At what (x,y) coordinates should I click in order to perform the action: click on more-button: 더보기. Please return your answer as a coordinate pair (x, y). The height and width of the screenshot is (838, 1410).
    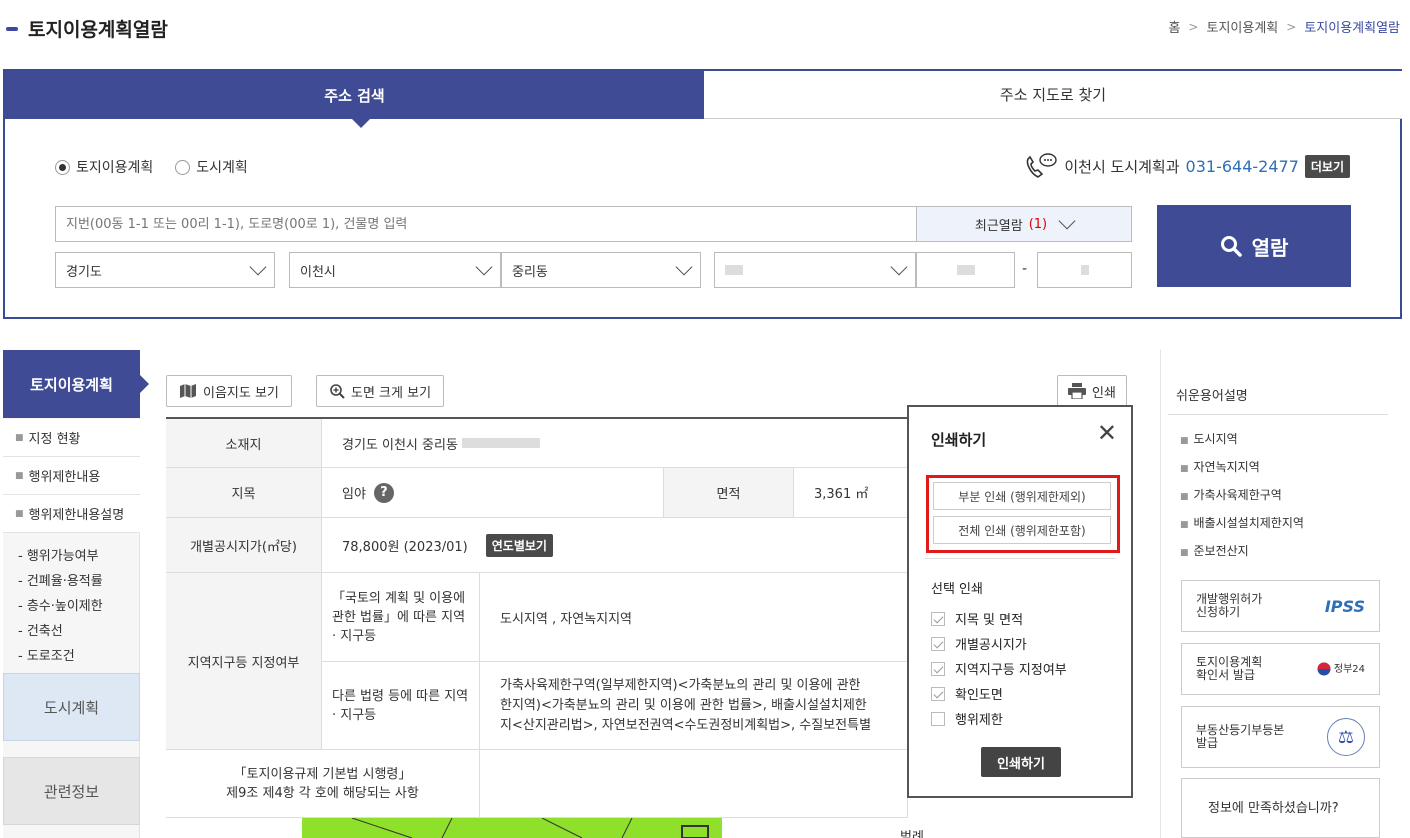
    Looking at the image, I should click on (1327, 166).